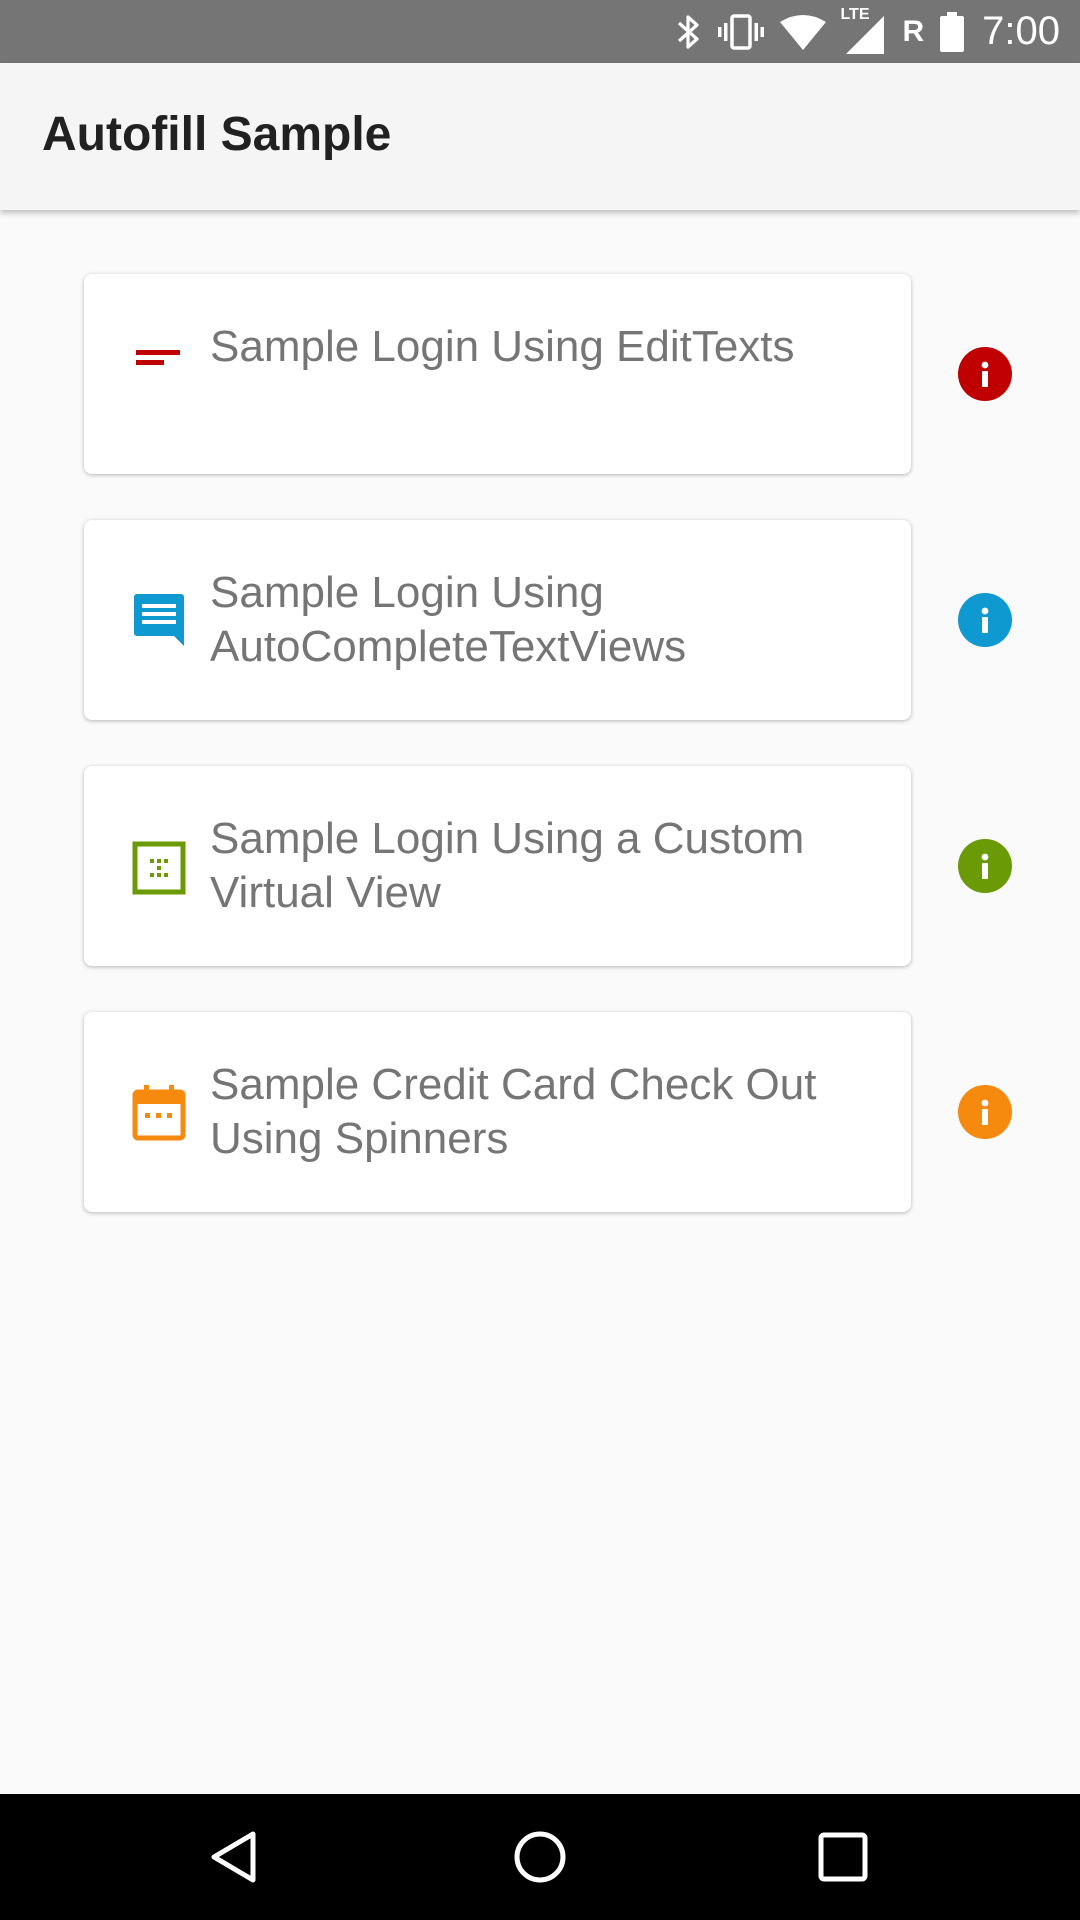 Image resolution: width=1080 pixels, height=1920 pixels. I want to click on navigation-bar, so click(540, 1857).